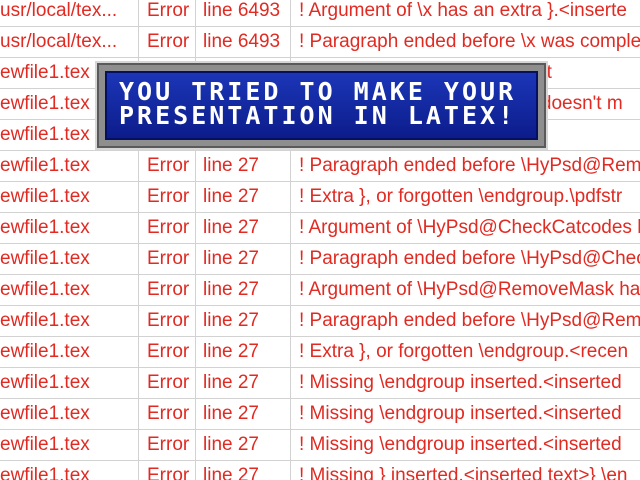  I want to click on message-cell: ! Extra }, or forgotten \endgroup.<recen, so click(464, 351).